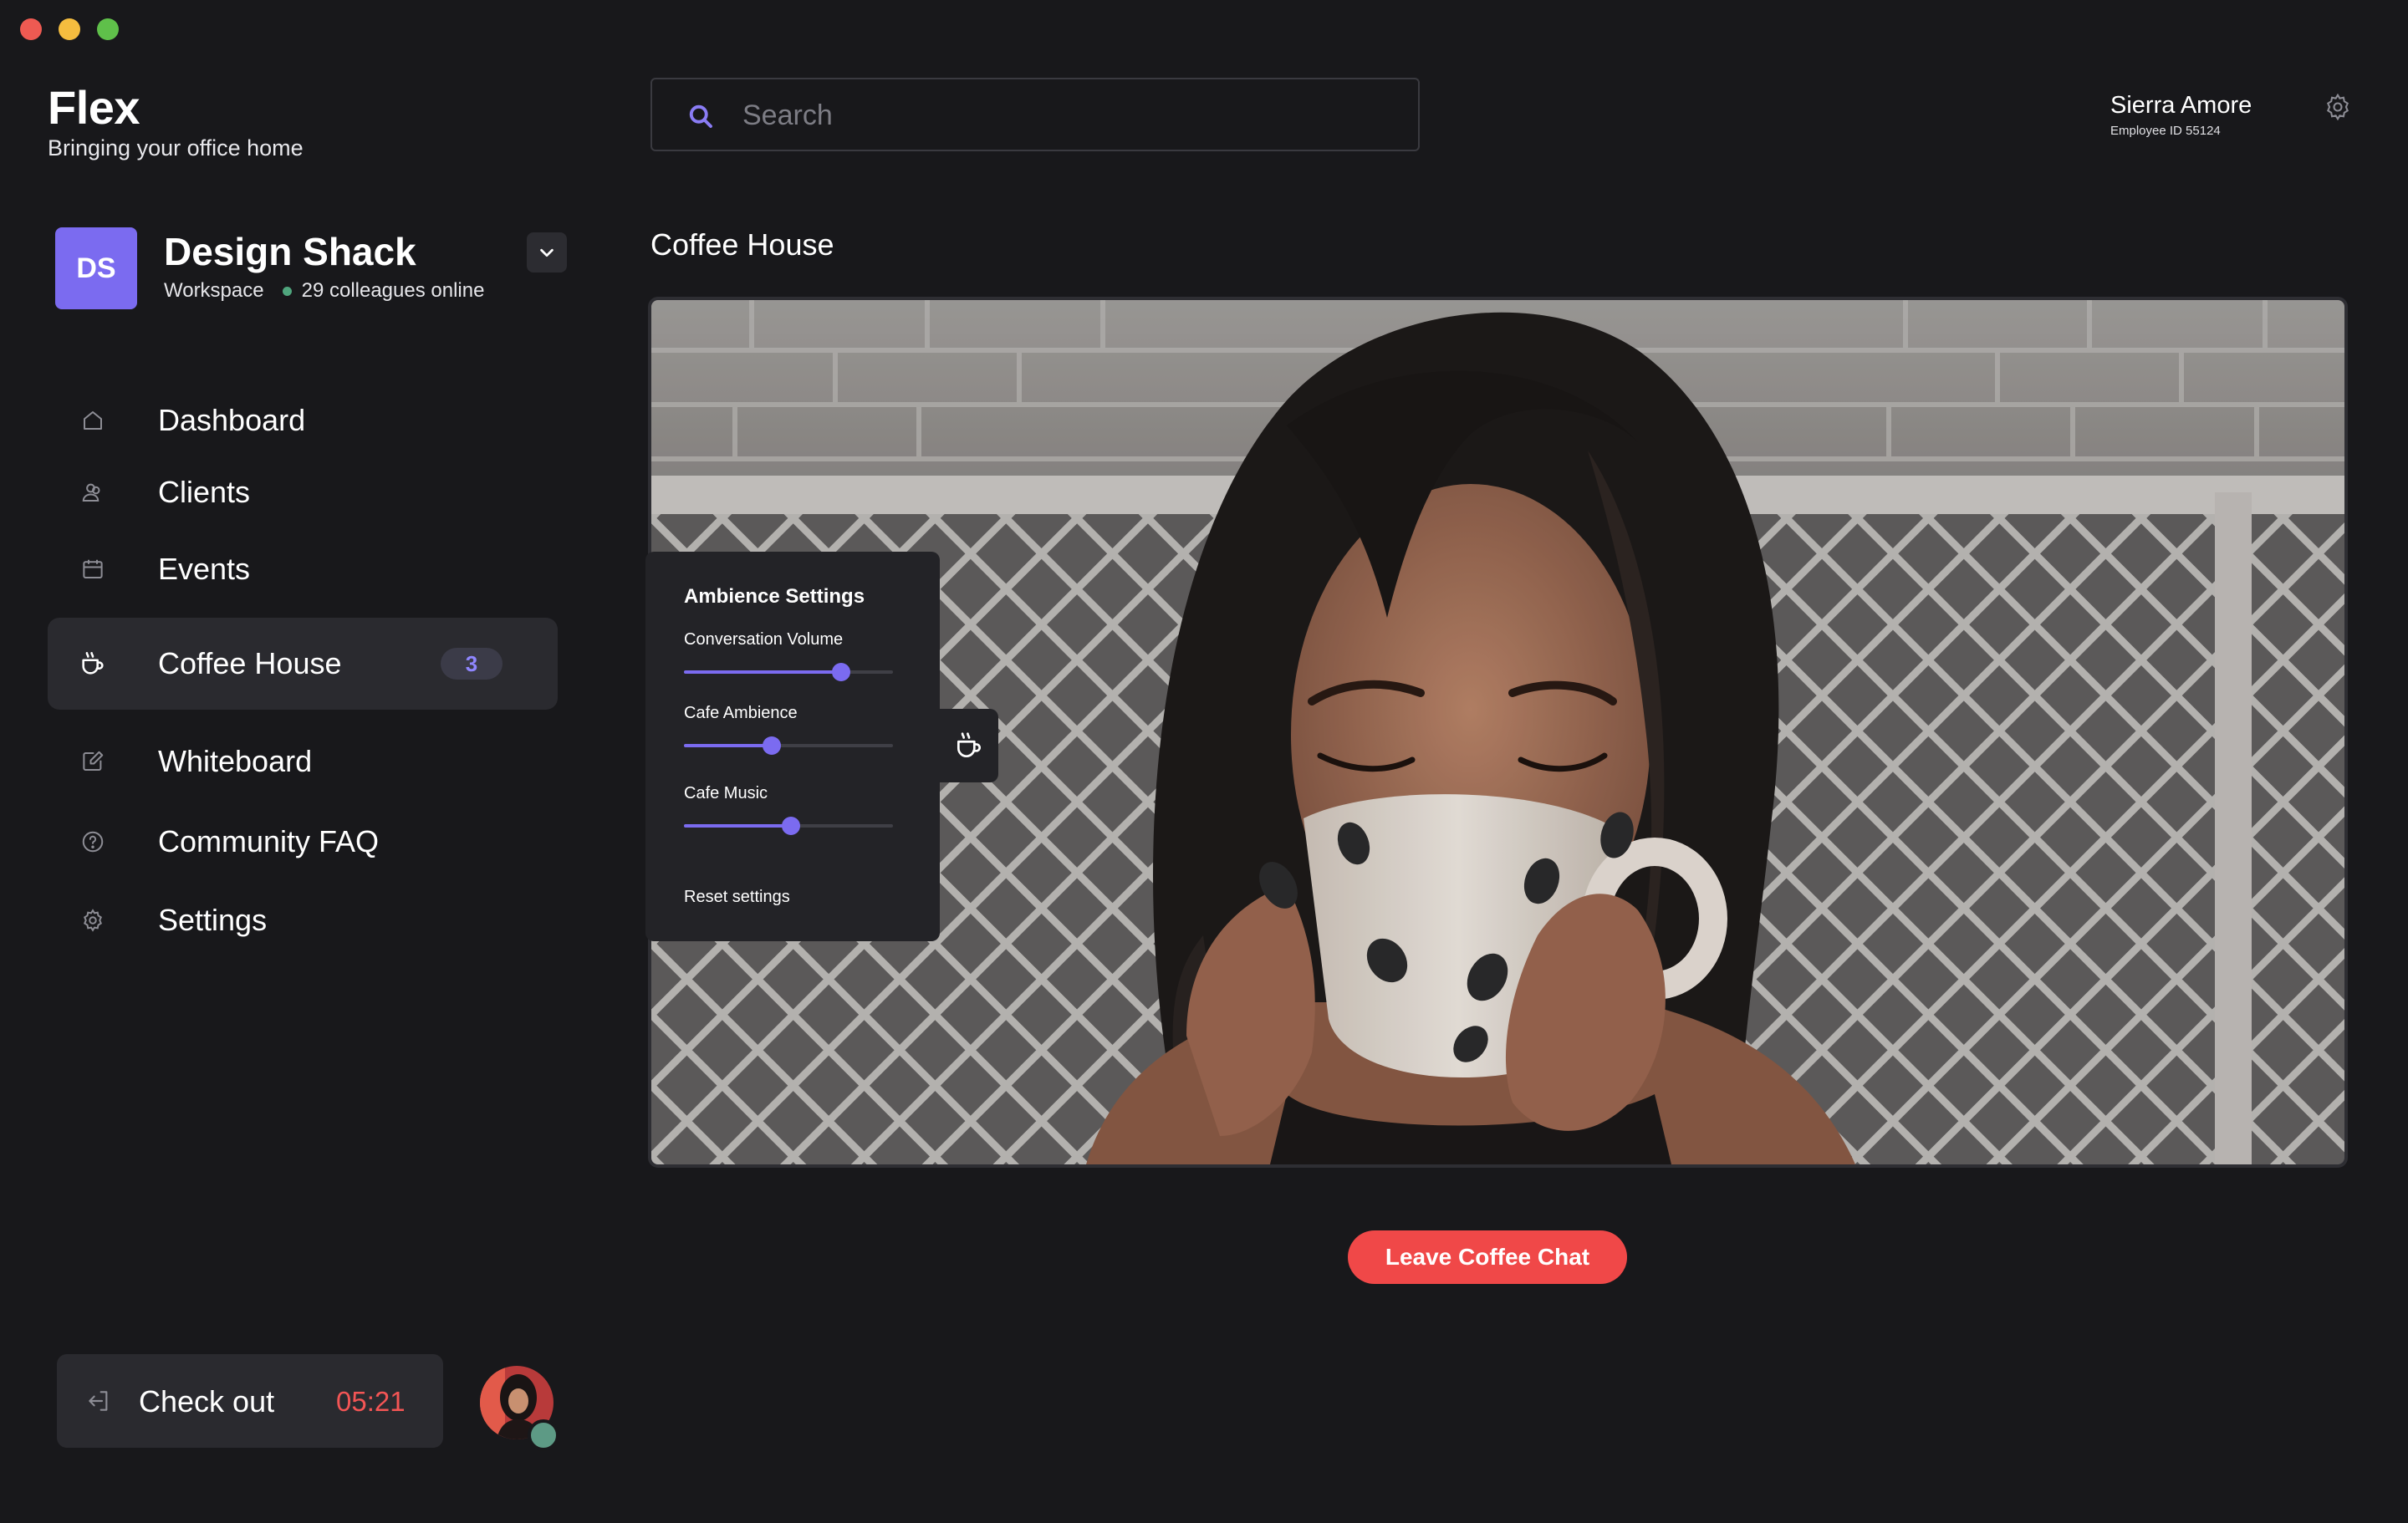  What do you see at coordinates (207, 1401) in the screenshot?
I see `check-out-label: Check out` at bounding box center [207, 1401].